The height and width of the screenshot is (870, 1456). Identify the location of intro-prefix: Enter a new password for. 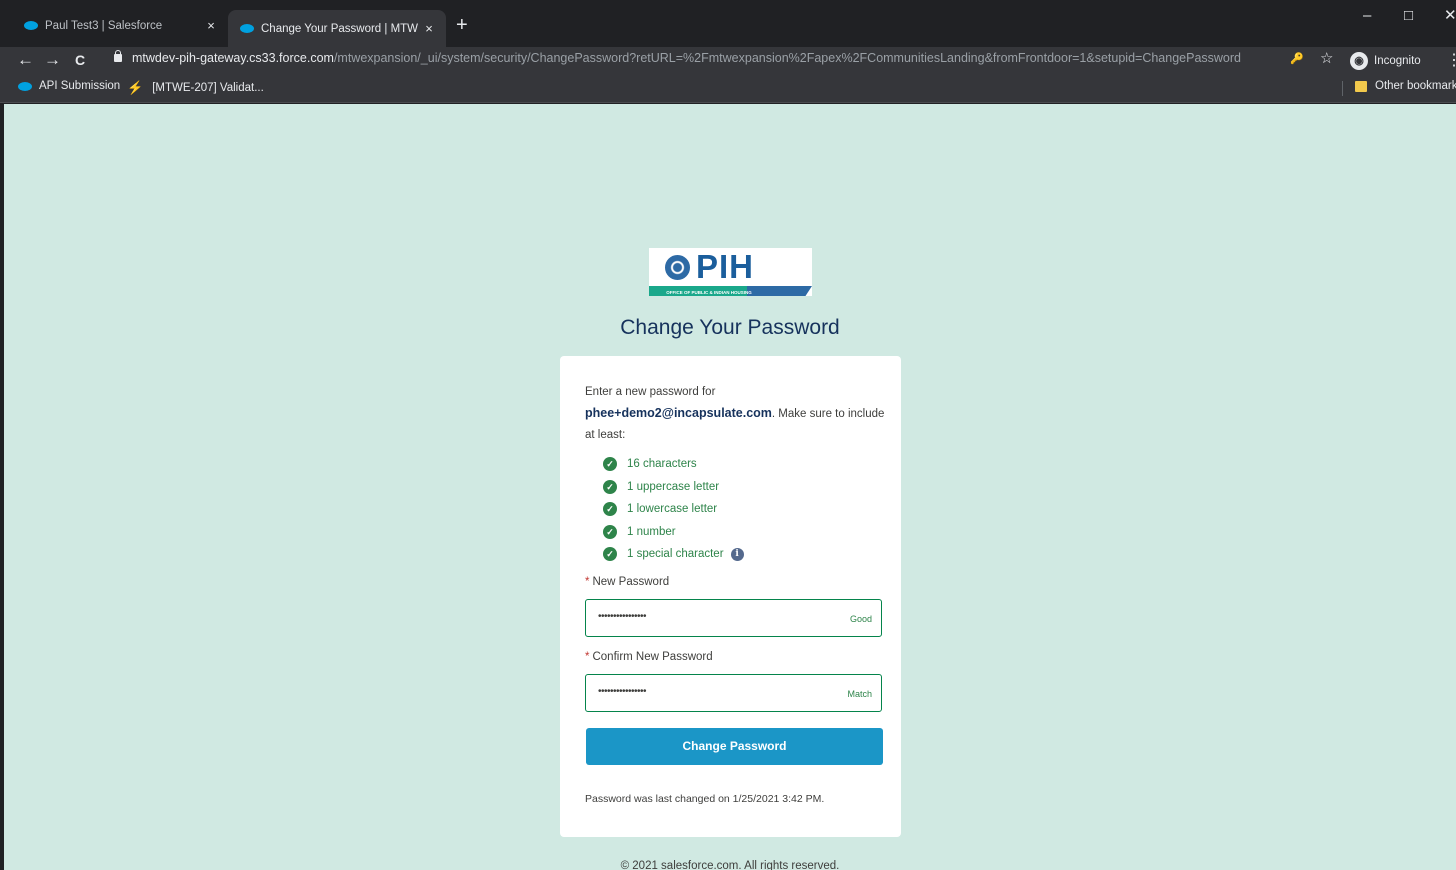
(650, 392).